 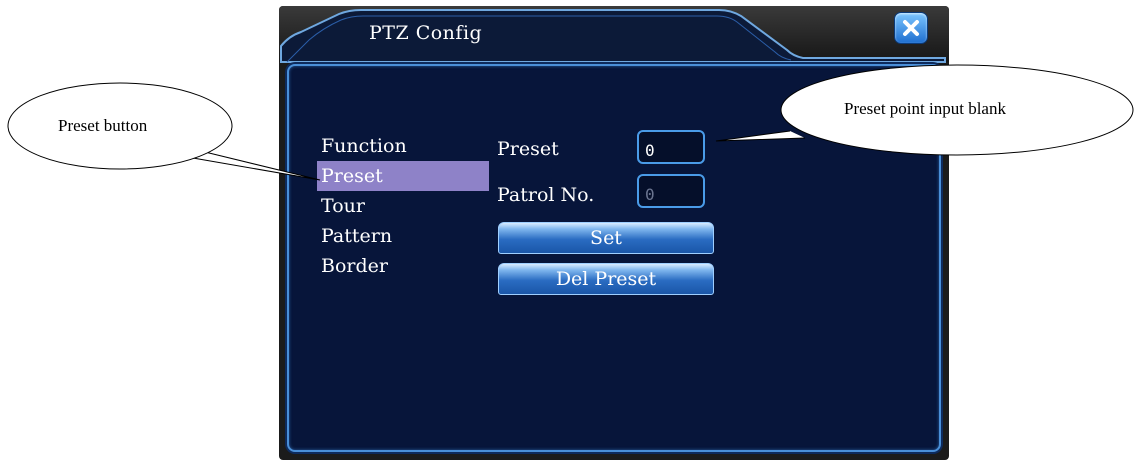 What do you see at coordinates (925, 108) in the screenshot?
I see `callout-preset-input-text: Preset point input blank` at bounding box center [925, 108].